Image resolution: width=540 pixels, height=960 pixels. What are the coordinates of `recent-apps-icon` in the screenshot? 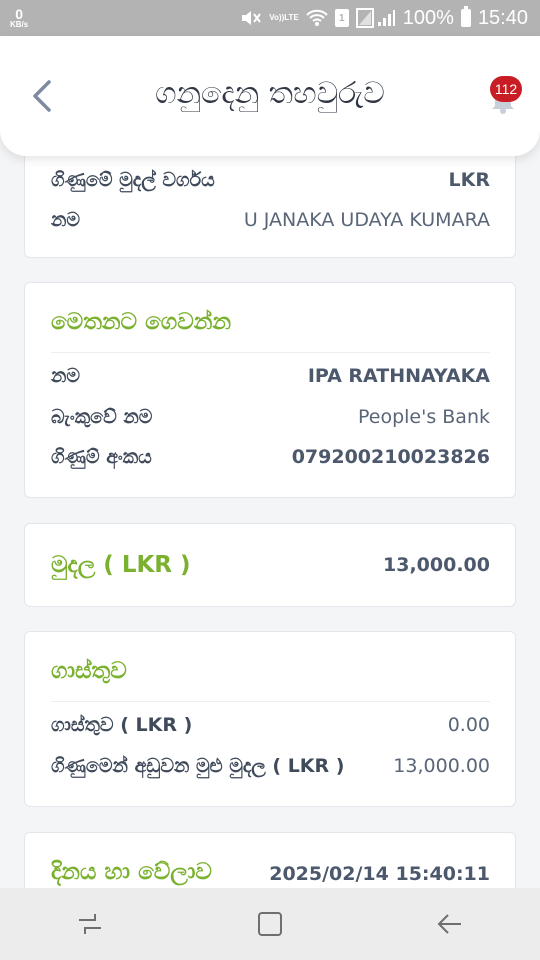 It's located at (90, 924).